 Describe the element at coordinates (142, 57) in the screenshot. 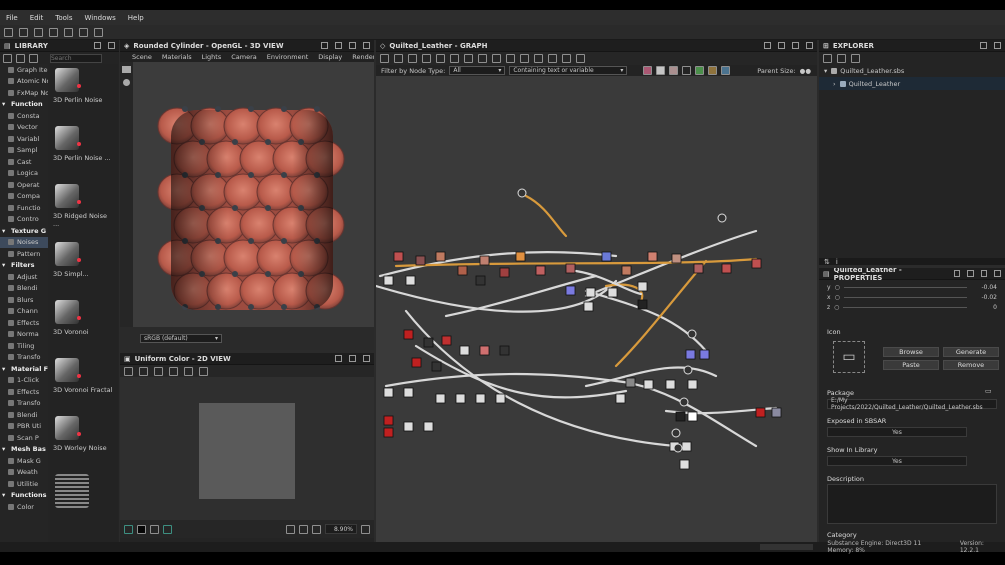

I see `view3d-menu-scene: Scene` at that location.